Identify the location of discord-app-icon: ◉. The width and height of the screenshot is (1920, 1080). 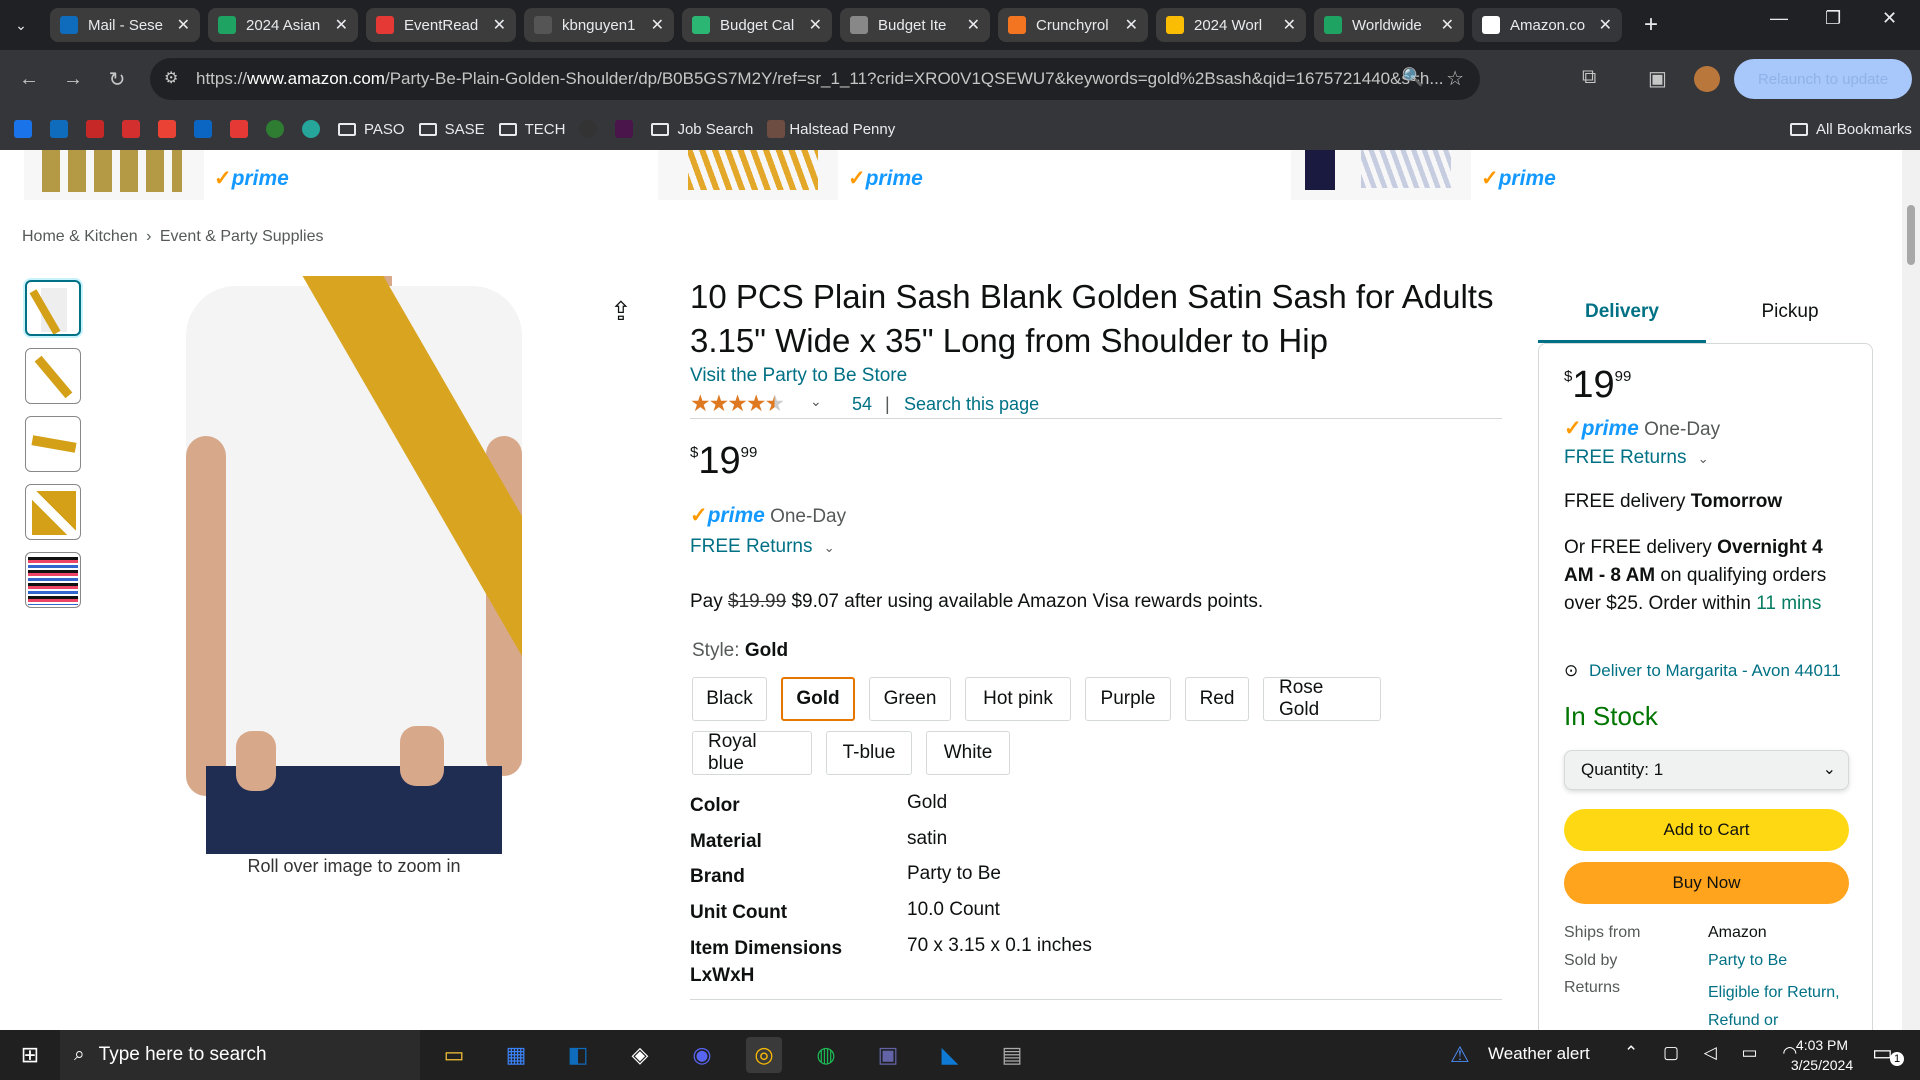
(702, 1055).